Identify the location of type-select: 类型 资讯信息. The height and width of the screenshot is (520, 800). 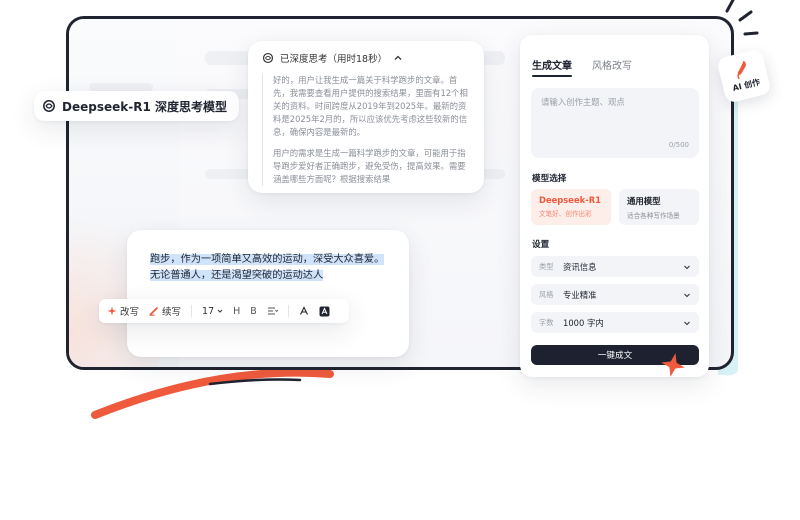
(615, 266).